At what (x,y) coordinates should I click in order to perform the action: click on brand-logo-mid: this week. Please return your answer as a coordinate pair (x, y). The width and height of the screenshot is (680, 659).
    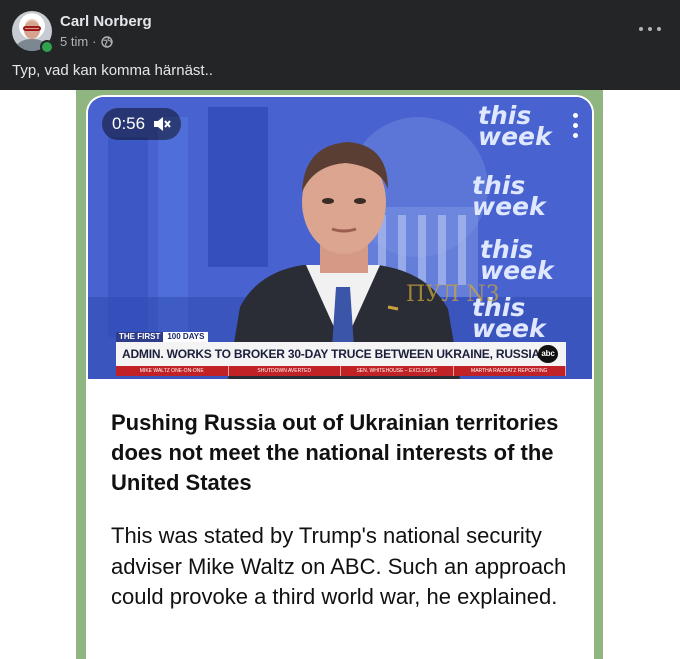
    Looking at the image, I should click on (509, 197).